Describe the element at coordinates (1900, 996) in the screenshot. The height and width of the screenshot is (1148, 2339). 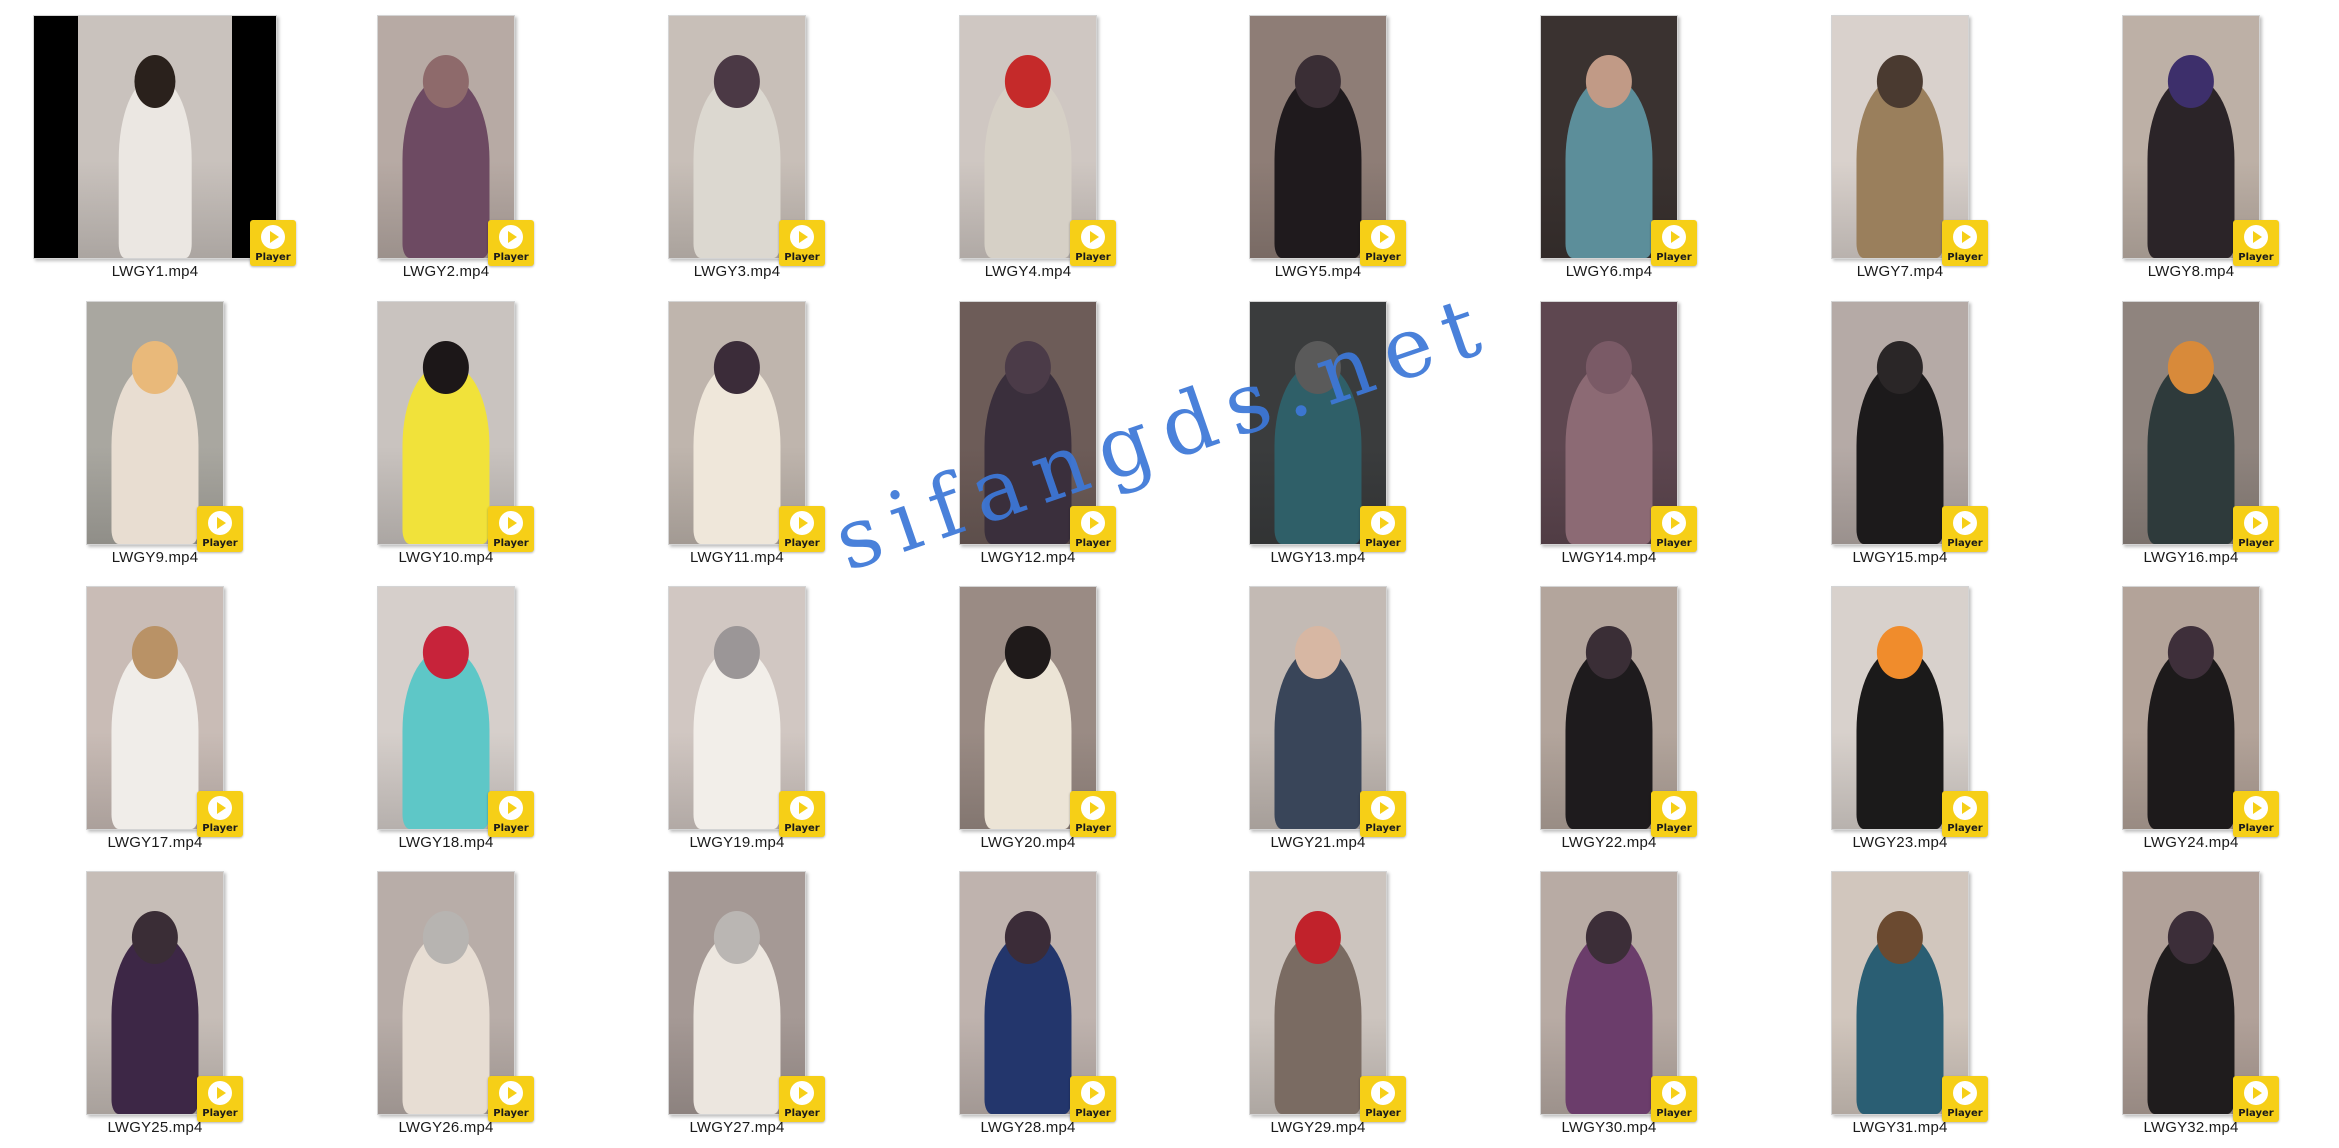
I see `file-item: Player LWGY31.mp4` at that location.